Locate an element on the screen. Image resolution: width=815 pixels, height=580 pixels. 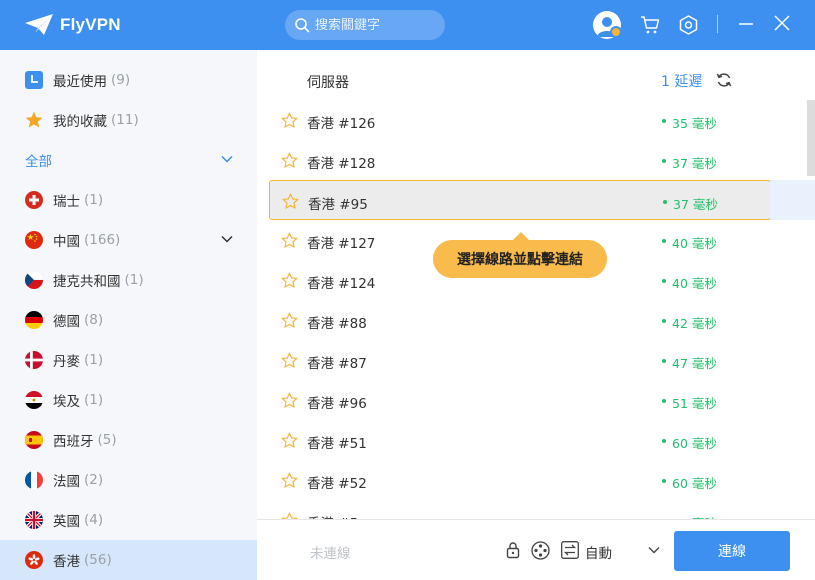
server-row: 香港 #87 47 毫秒 is located at coordinates (520, 360).